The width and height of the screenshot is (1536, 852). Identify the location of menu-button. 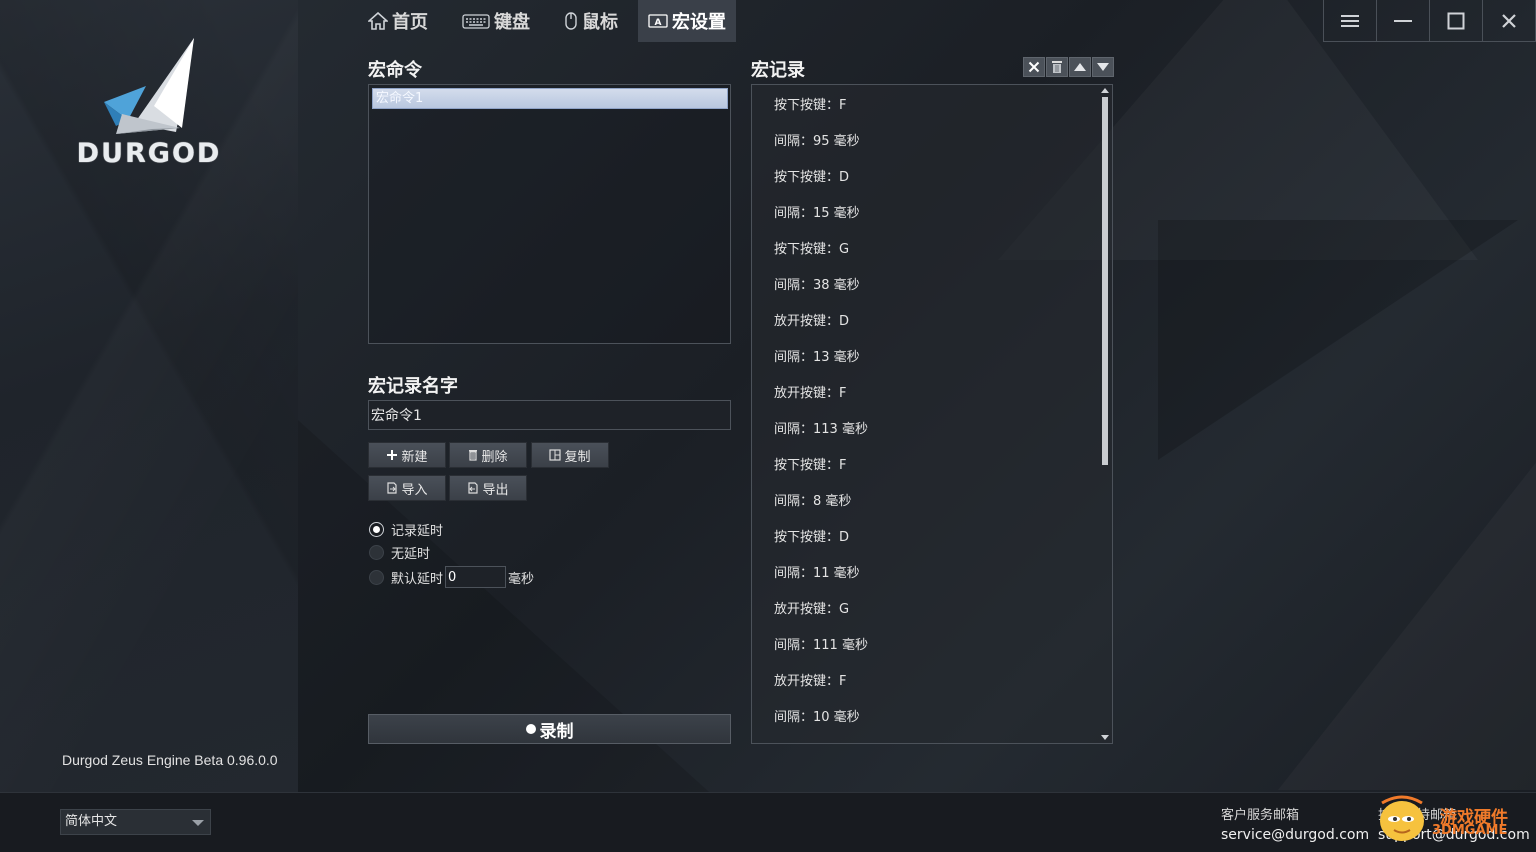
(1349, 21).